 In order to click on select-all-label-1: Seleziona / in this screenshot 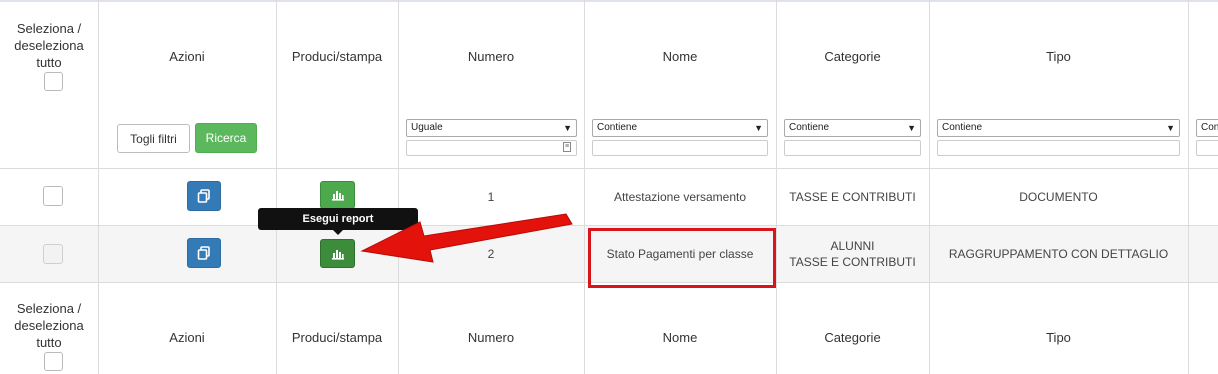, I will do `click(49, 308)`.